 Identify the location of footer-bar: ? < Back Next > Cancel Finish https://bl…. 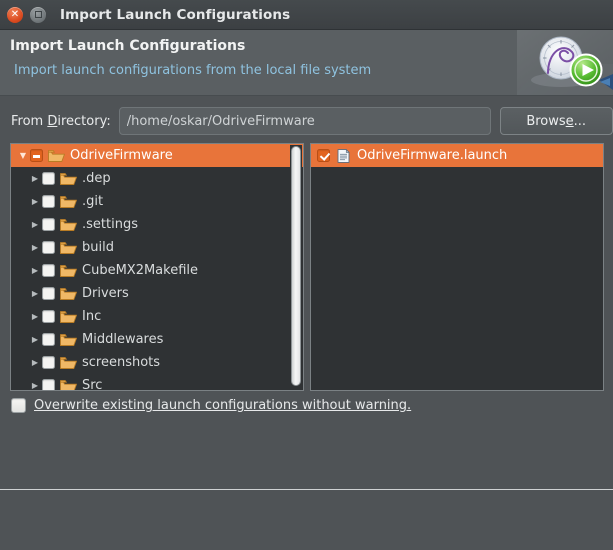
(306, 520).